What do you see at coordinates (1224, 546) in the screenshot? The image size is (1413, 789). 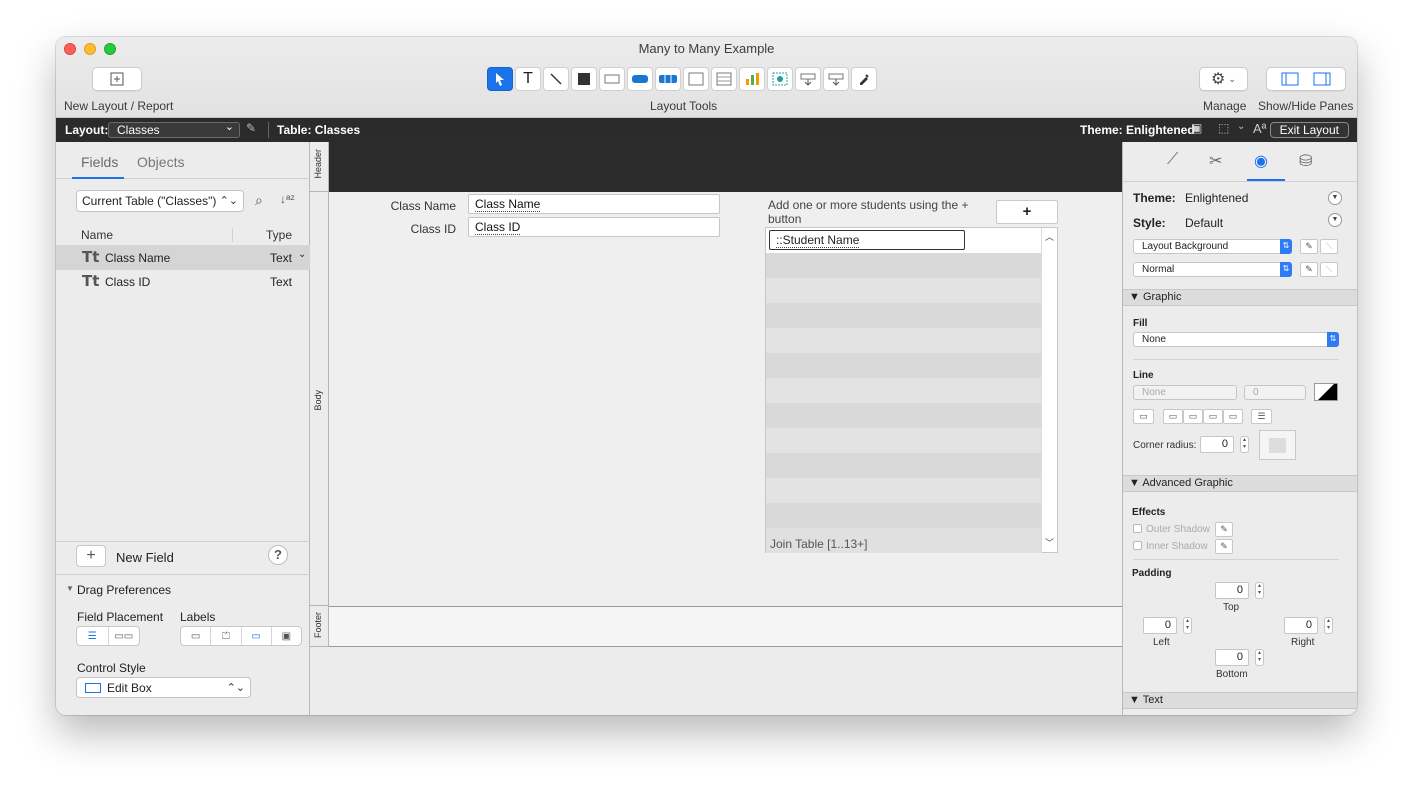 I see `inner-shadow-edit-icon: ✎` at bounding box center [1224, 546].